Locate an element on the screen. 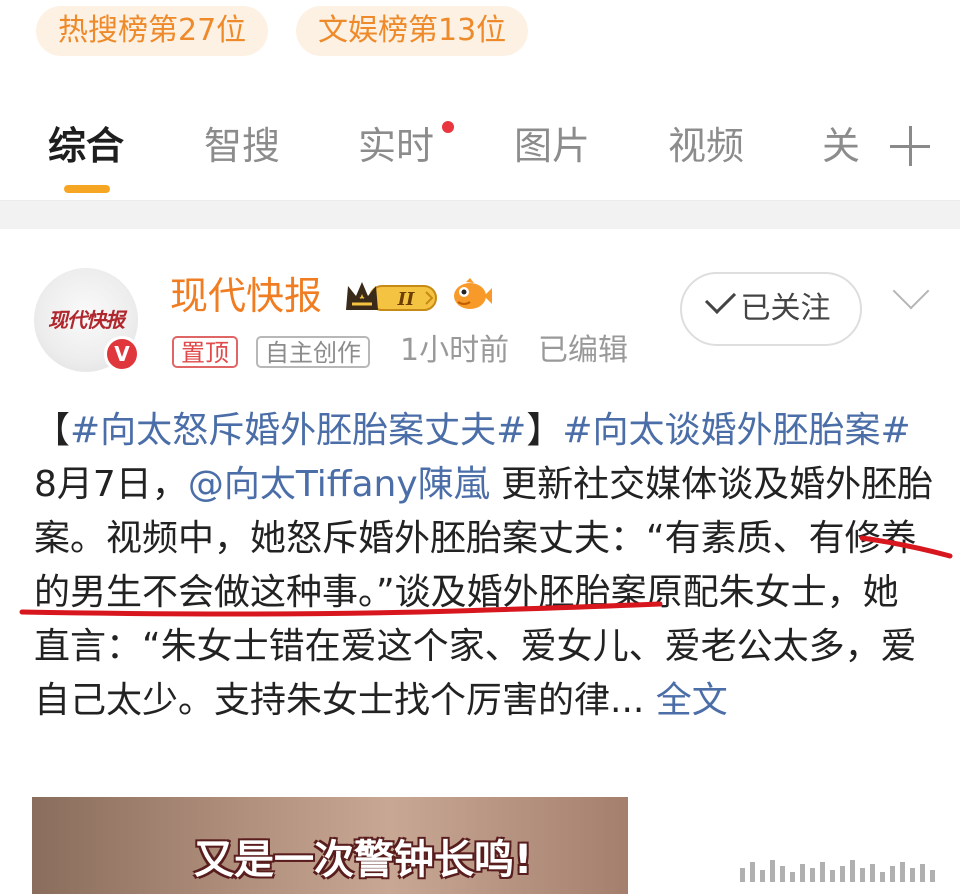  hashtag-link: #向太谈婚外胚胎案# is located at coordinates (736, 430).